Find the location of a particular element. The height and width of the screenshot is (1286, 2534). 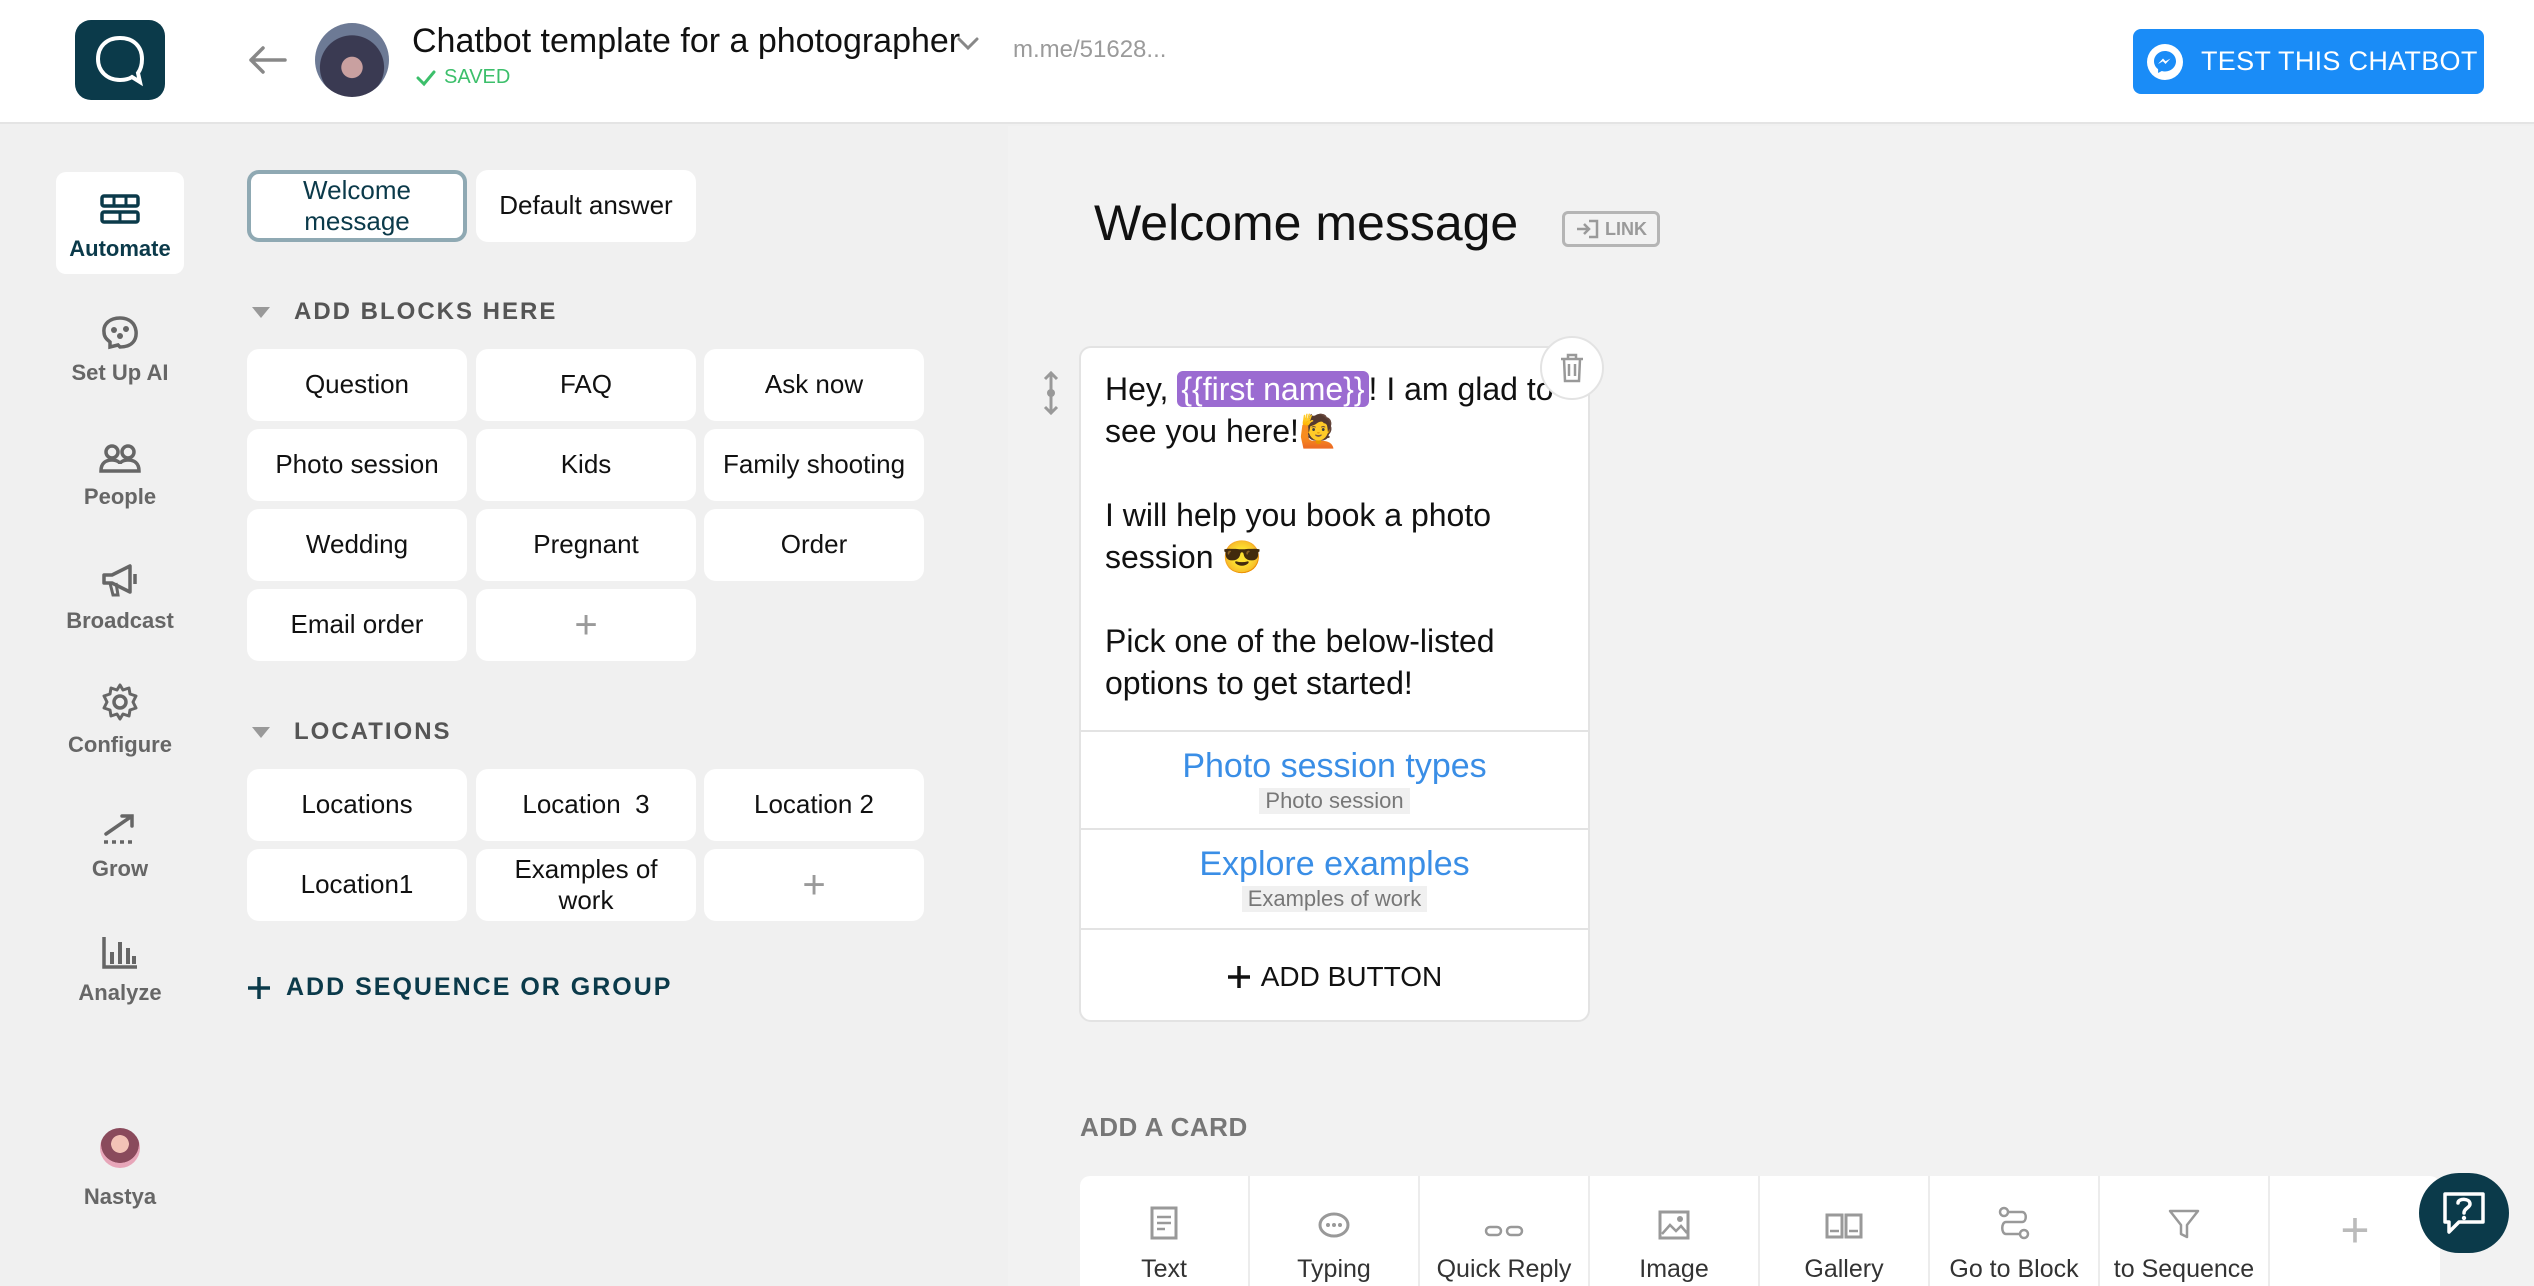

block-welcome-message: Welcome message is located at coordinates (357, 206).